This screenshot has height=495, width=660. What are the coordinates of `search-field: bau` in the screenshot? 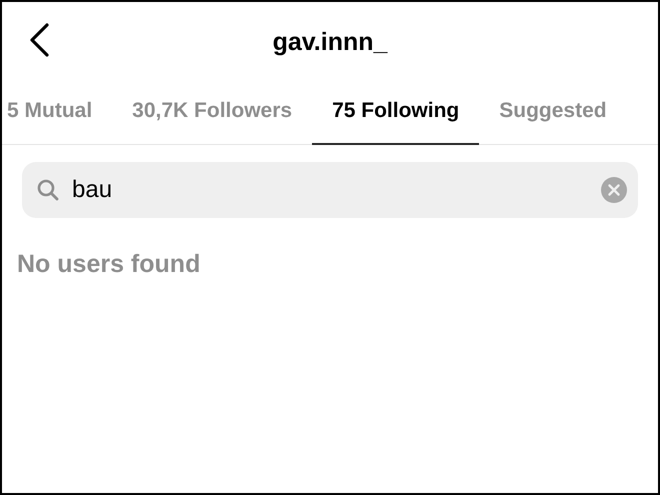 It's located at (330, 190).